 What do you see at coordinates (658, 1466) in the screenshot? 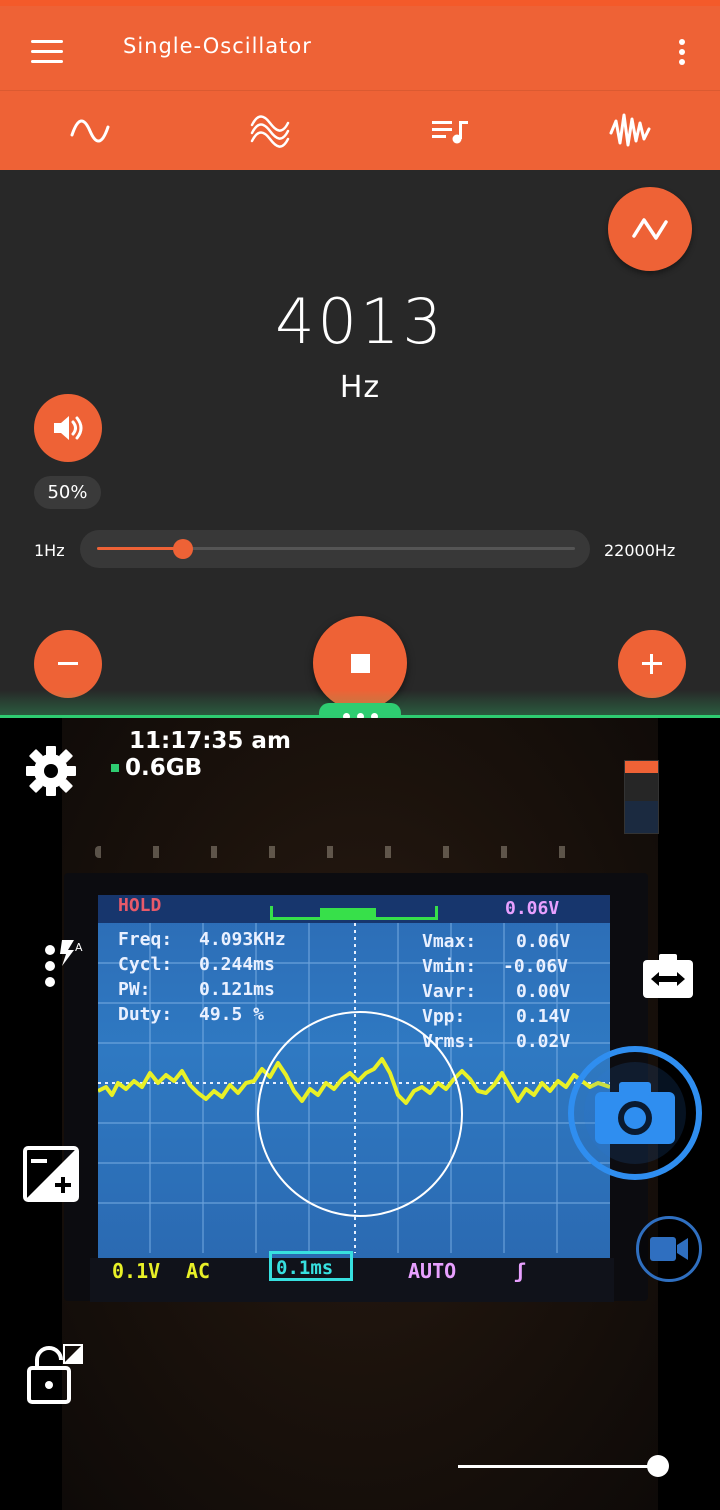
I see `zoom-slider-thumb` at bounding box center [658, 1466].